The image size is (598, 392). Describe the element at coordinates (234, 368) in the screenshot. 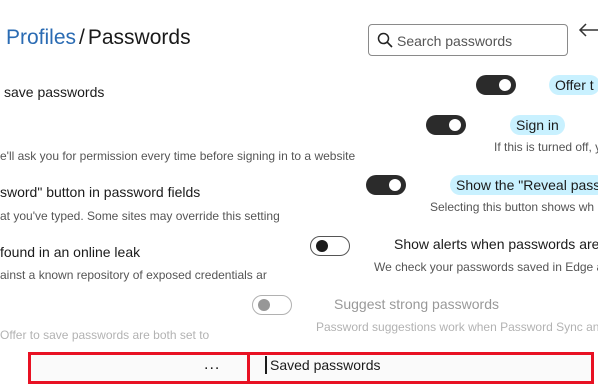

I see `highlight-divider` at that location.